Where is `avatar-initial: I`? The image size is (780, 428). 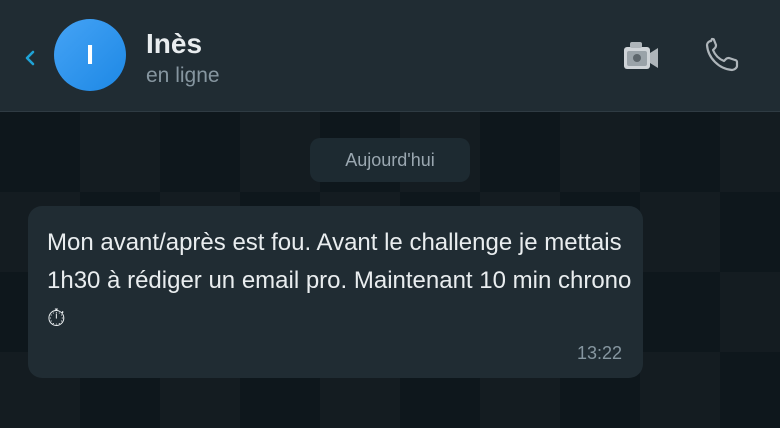
avatar-initial: I is located at coordinates (90, 54).